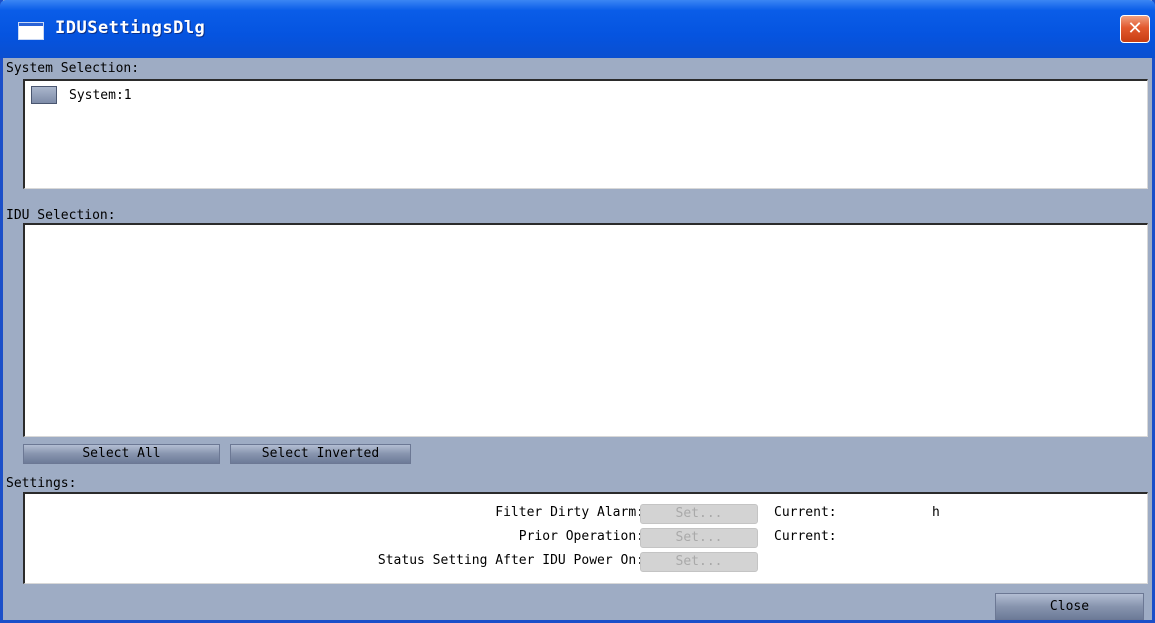 Image resolution: width=1155 pixels, height=623 pixels. What do you see at coordinates (130, 28) in the screenshot?
I see `window-title: IDUSettingsDlg` at bounding box center [130, 28].